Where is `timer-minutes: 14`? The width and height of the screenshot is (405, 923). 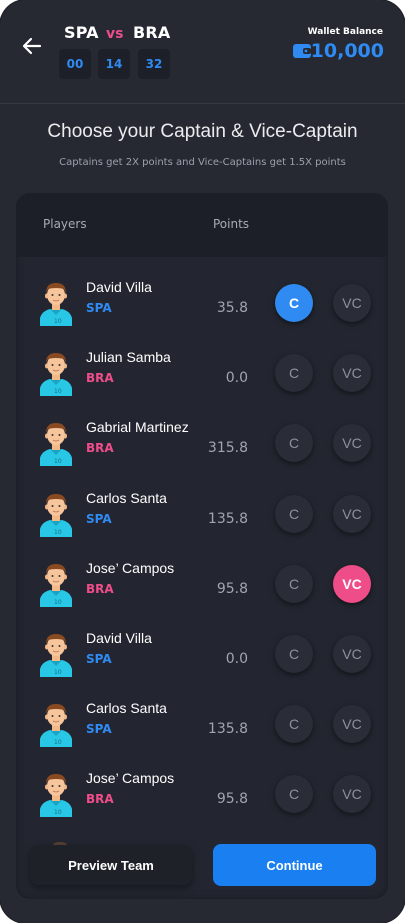
timer-minutes: 14 is located at coordinates (114, 64).